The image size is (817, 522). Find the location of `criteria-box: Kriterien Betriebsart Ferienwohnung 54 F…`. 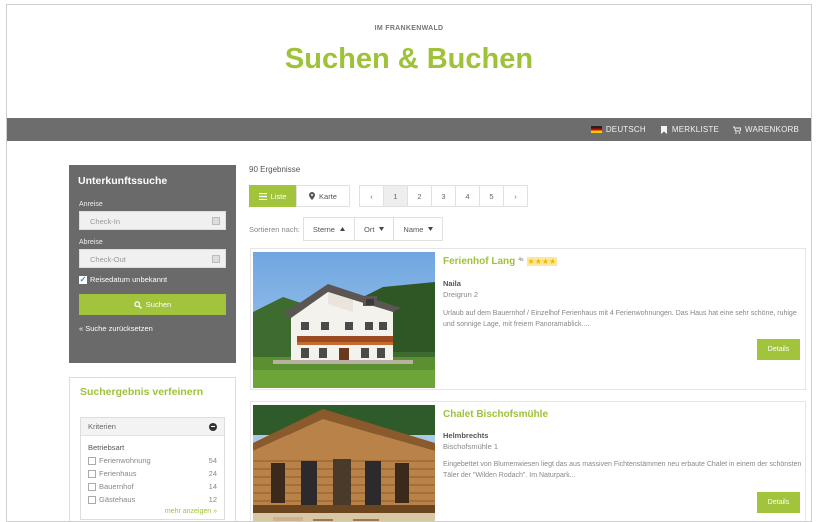

criteria-box: Kriterien Betriebsart Ferienwohnung 54 F… is located at coordinates (152, 468).